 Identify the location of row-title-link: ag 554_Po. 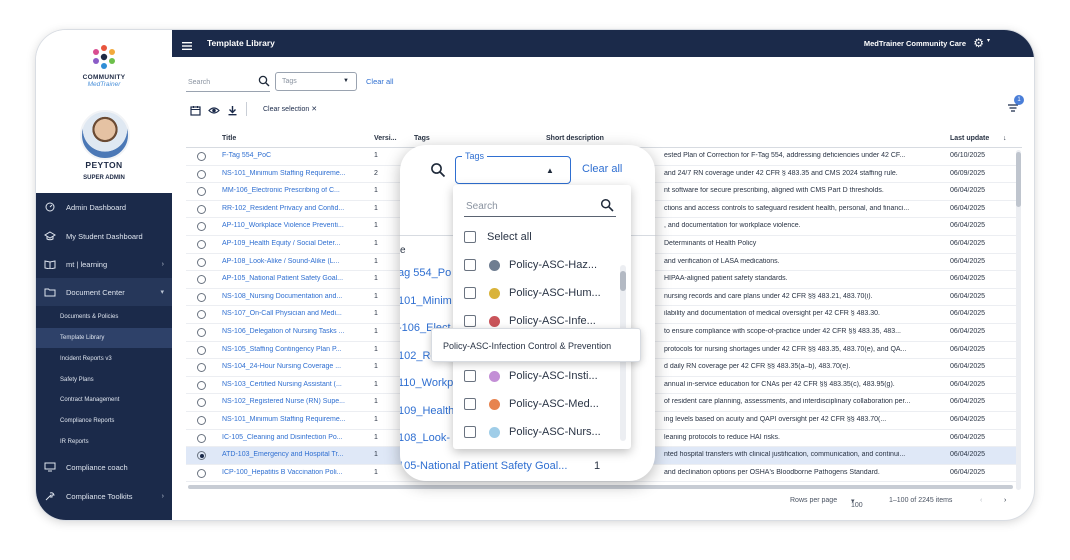
(425, 273).